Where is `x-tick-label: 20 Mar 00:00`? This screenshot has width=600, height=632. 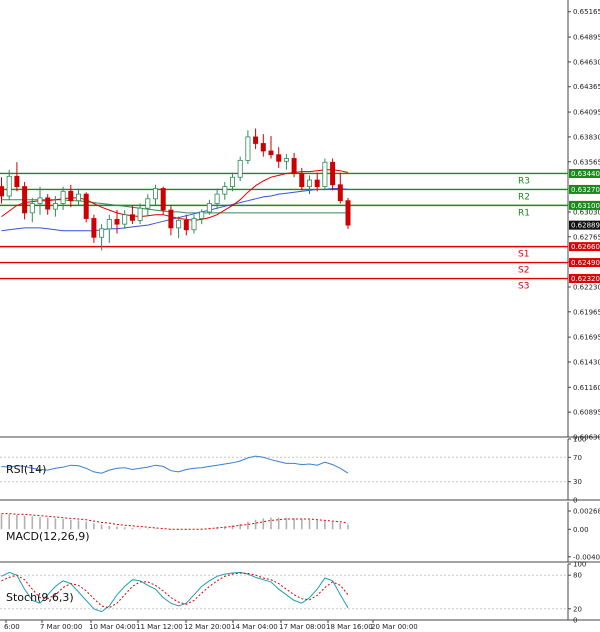 x-tick-label: 20 Mar 00:00 is located at coordinates (394, 627).